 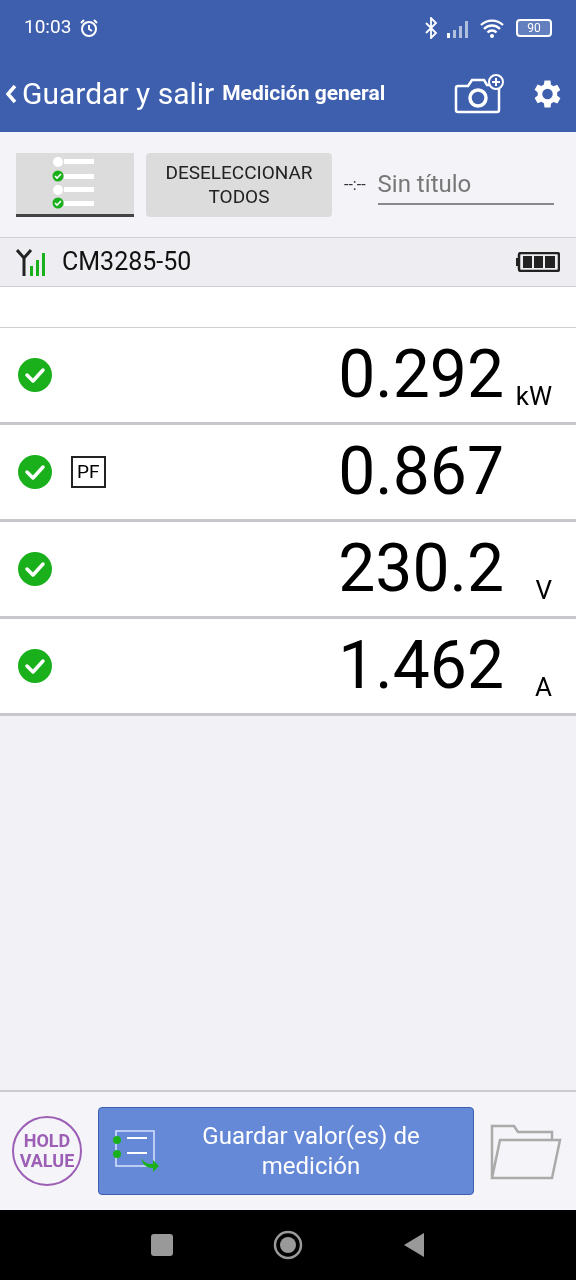 What do you see at coordinates (31, 262) in the screenshot?
I see `antenna-signal-icon` at bounding box center [31, 262].